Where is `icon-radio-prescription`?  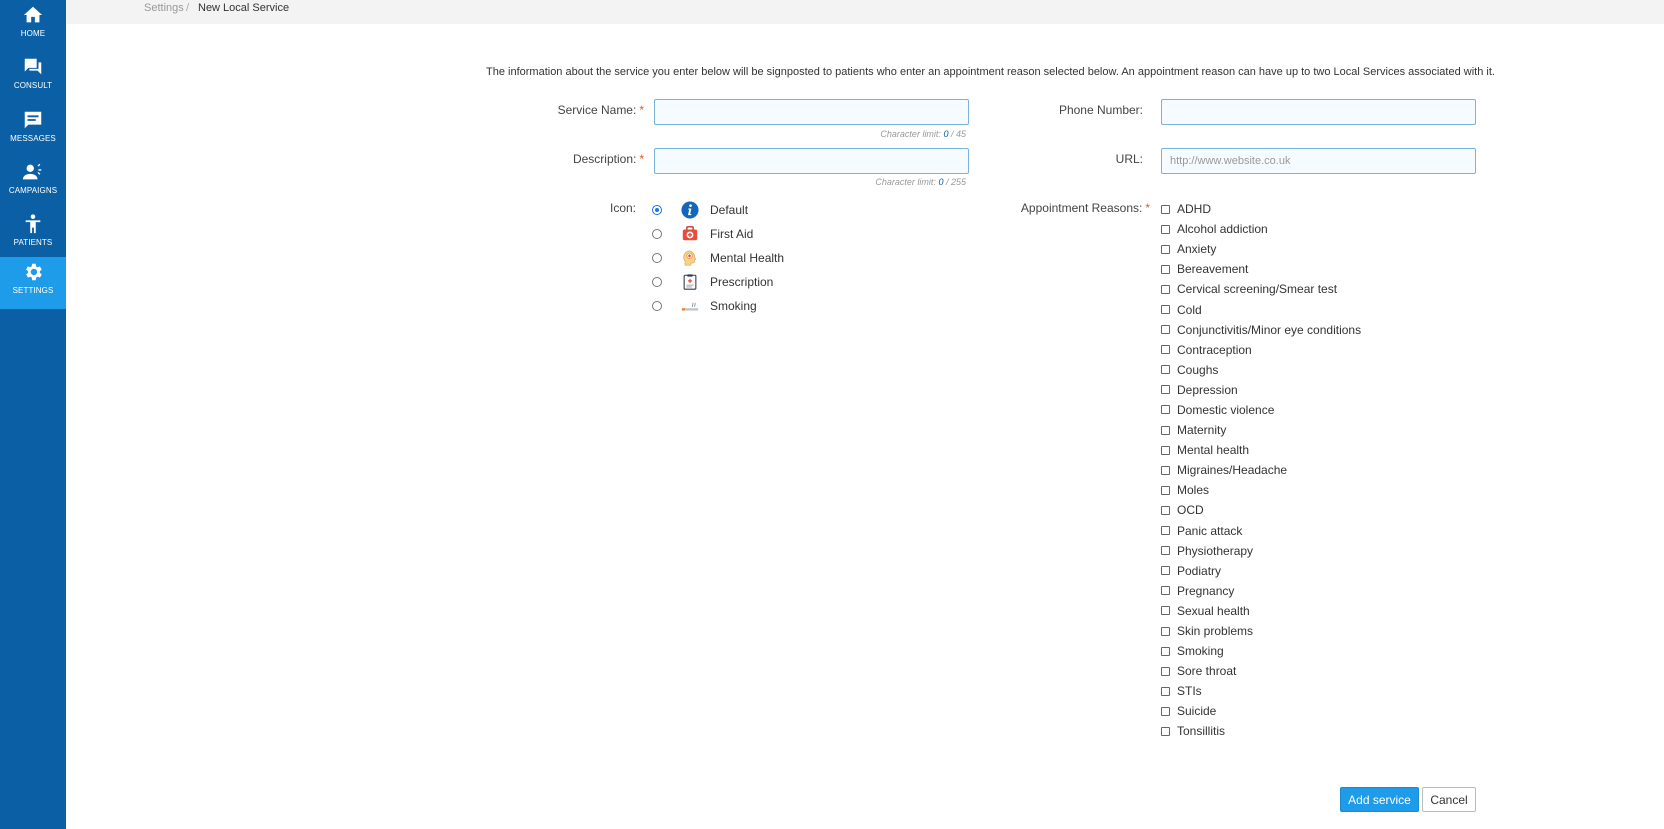
icon-radio-prescription is located at coordinates (657, 282).